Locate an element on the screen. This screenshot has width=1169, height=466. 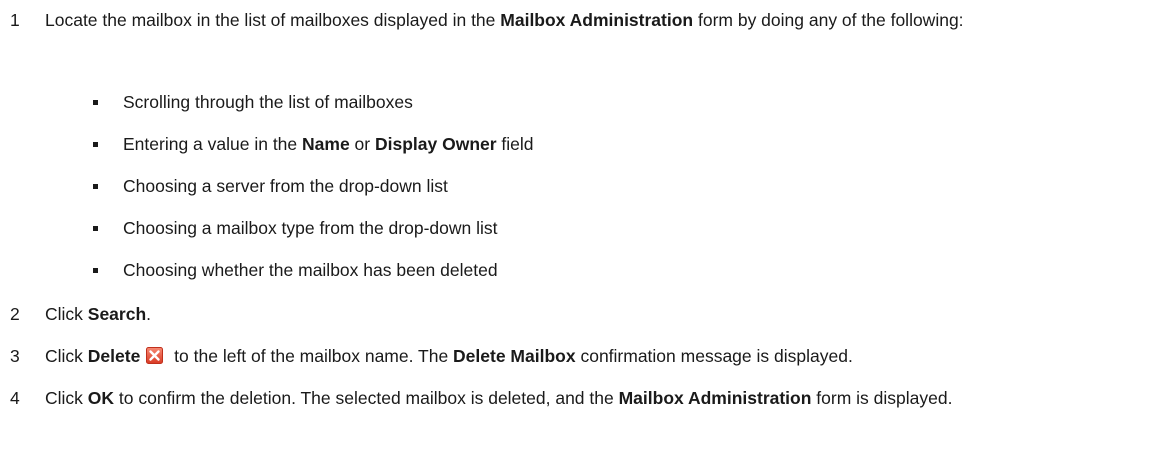
step-text-part: form by doing any of the following: is located at coordinates (828, 20).